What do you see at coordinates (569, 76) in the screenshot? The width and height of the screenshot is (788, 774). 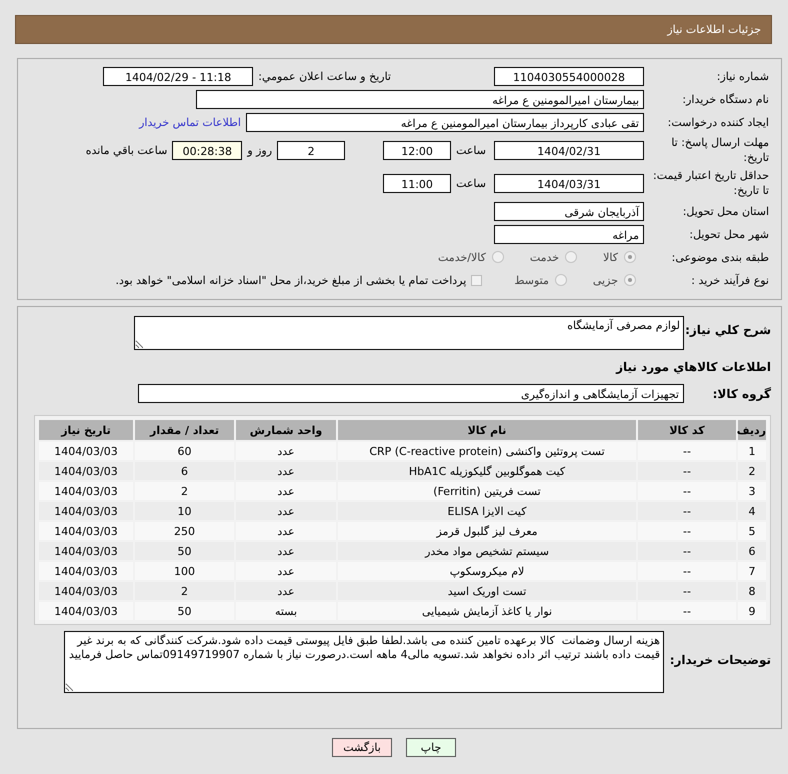 I see `need-number-field: 1104030554000028` at bounding box center [569, 76].